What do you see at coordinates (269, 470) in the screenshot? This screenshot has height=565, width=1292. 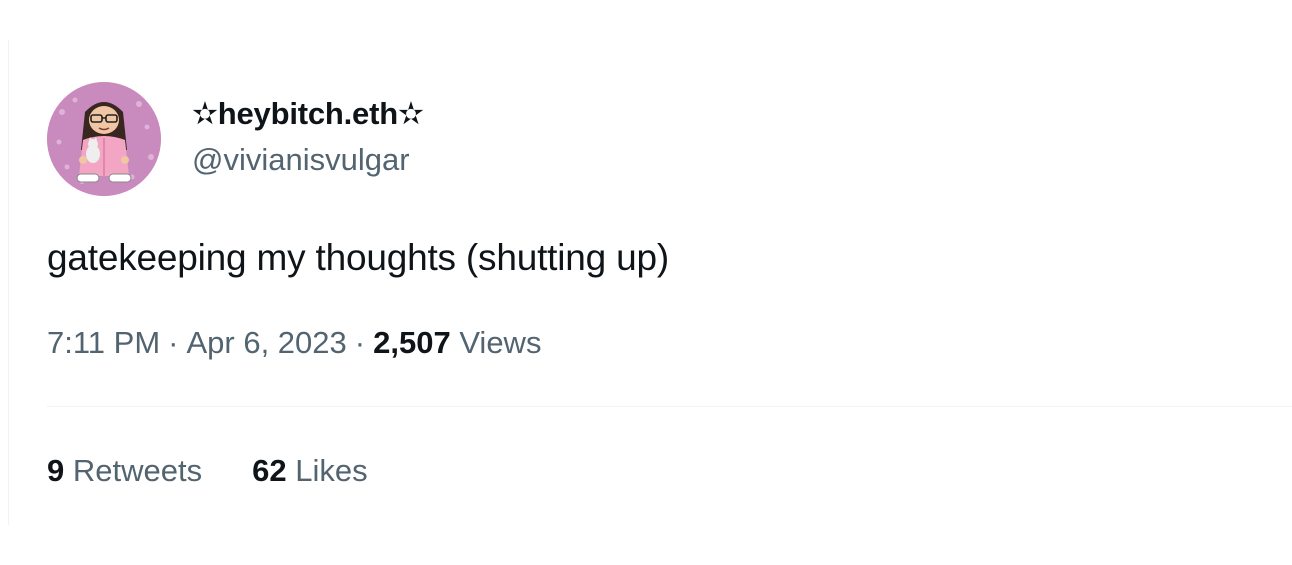 I see `likes-count: 62` at bounding box center [269, 470].